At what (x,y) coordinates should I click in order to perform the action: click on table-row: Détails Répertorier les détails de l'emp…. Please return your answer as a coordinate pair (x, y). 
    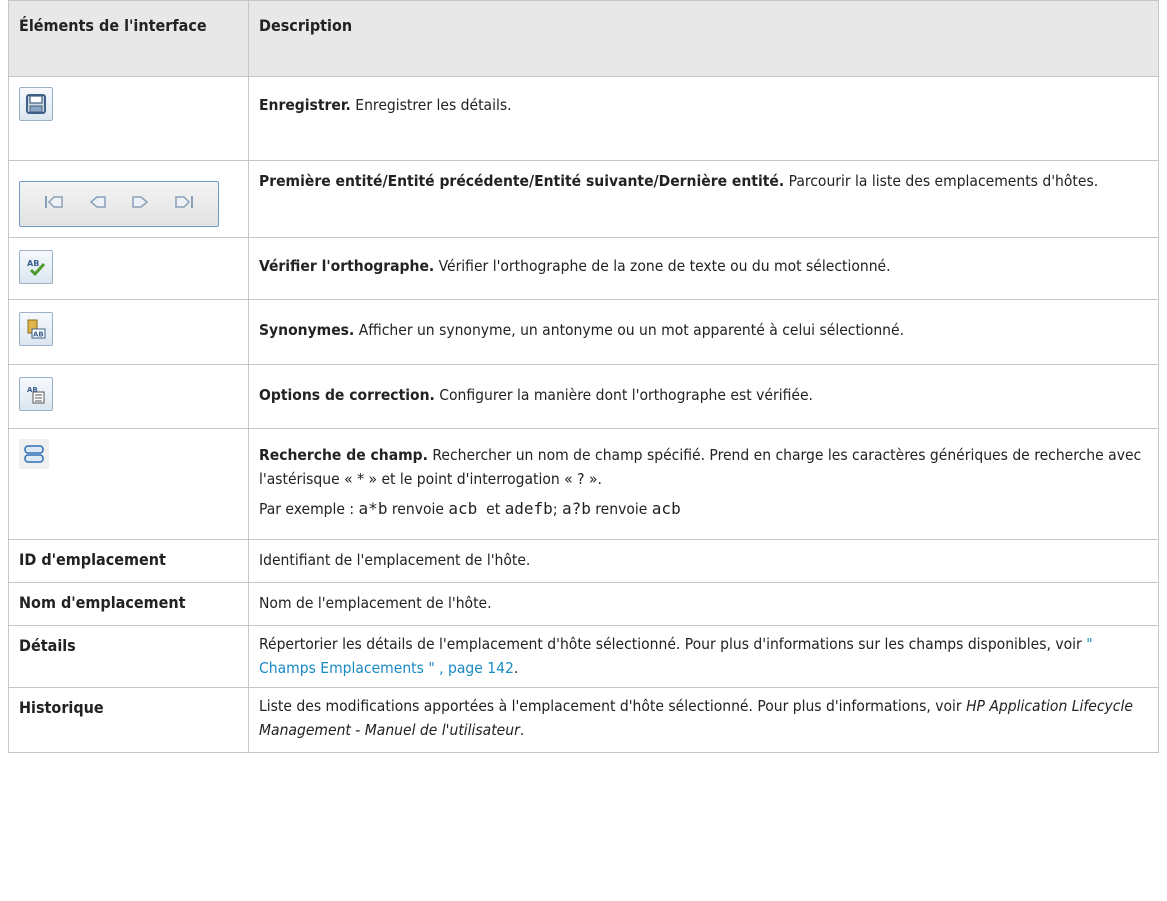
    Looking at the image, I should click on (583, 656).